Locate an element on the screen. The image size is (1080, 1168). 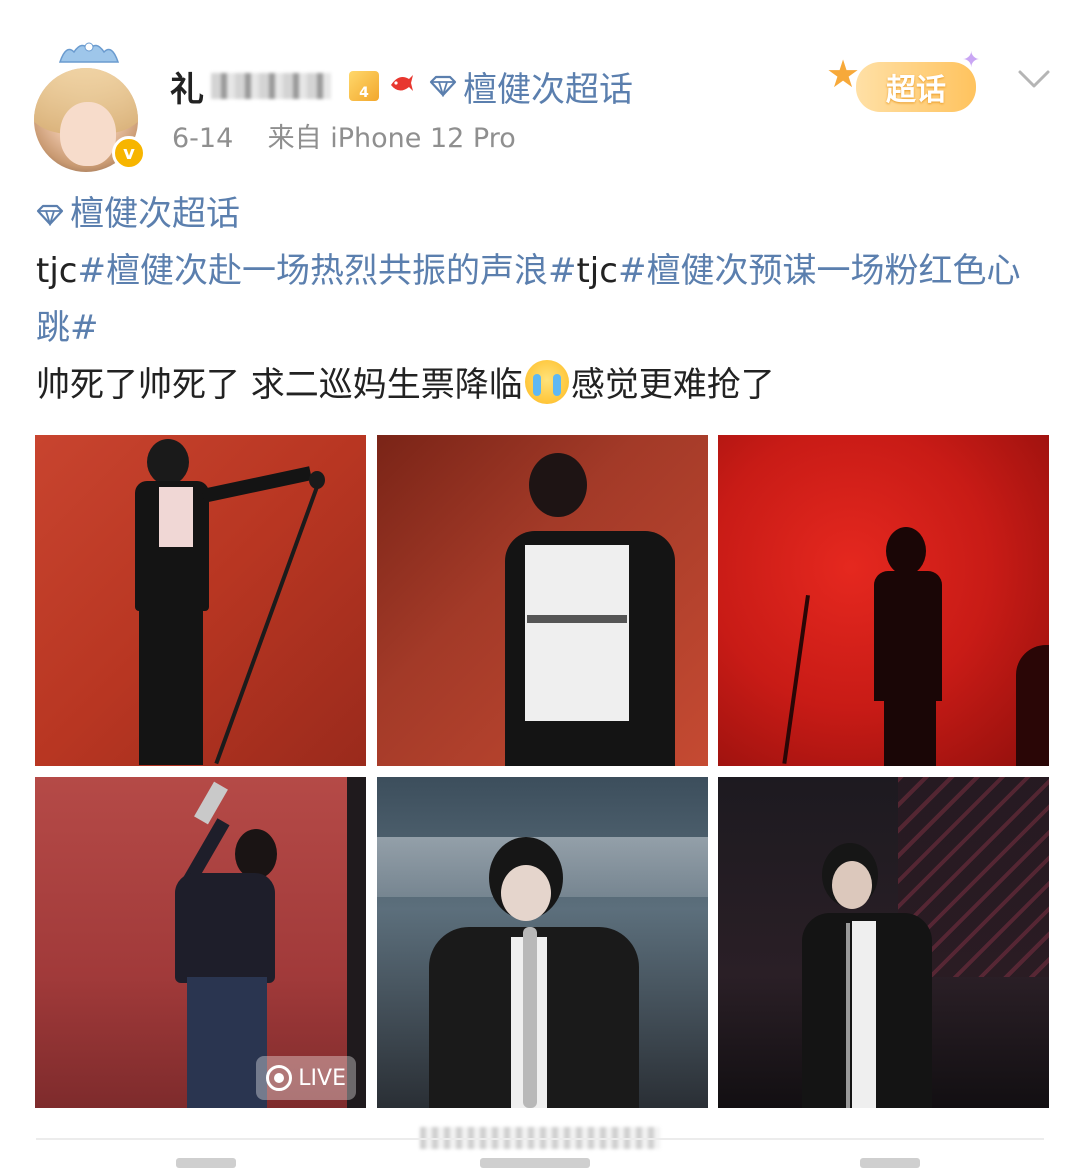
action-bar is located at coordinates (540, 1159).